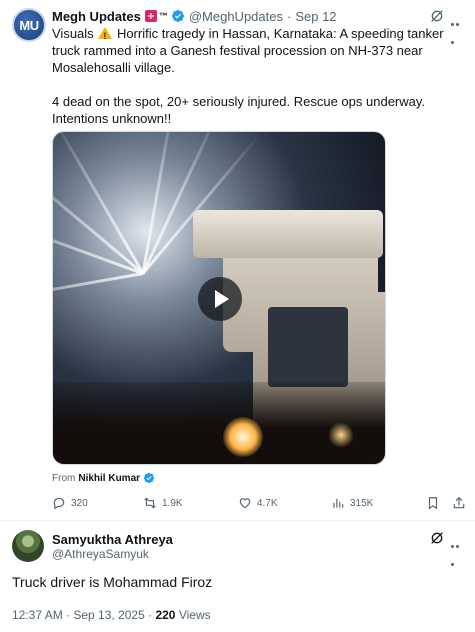  I want to click on media-attribution: From Nikhil Kumar, so click(103, 478).